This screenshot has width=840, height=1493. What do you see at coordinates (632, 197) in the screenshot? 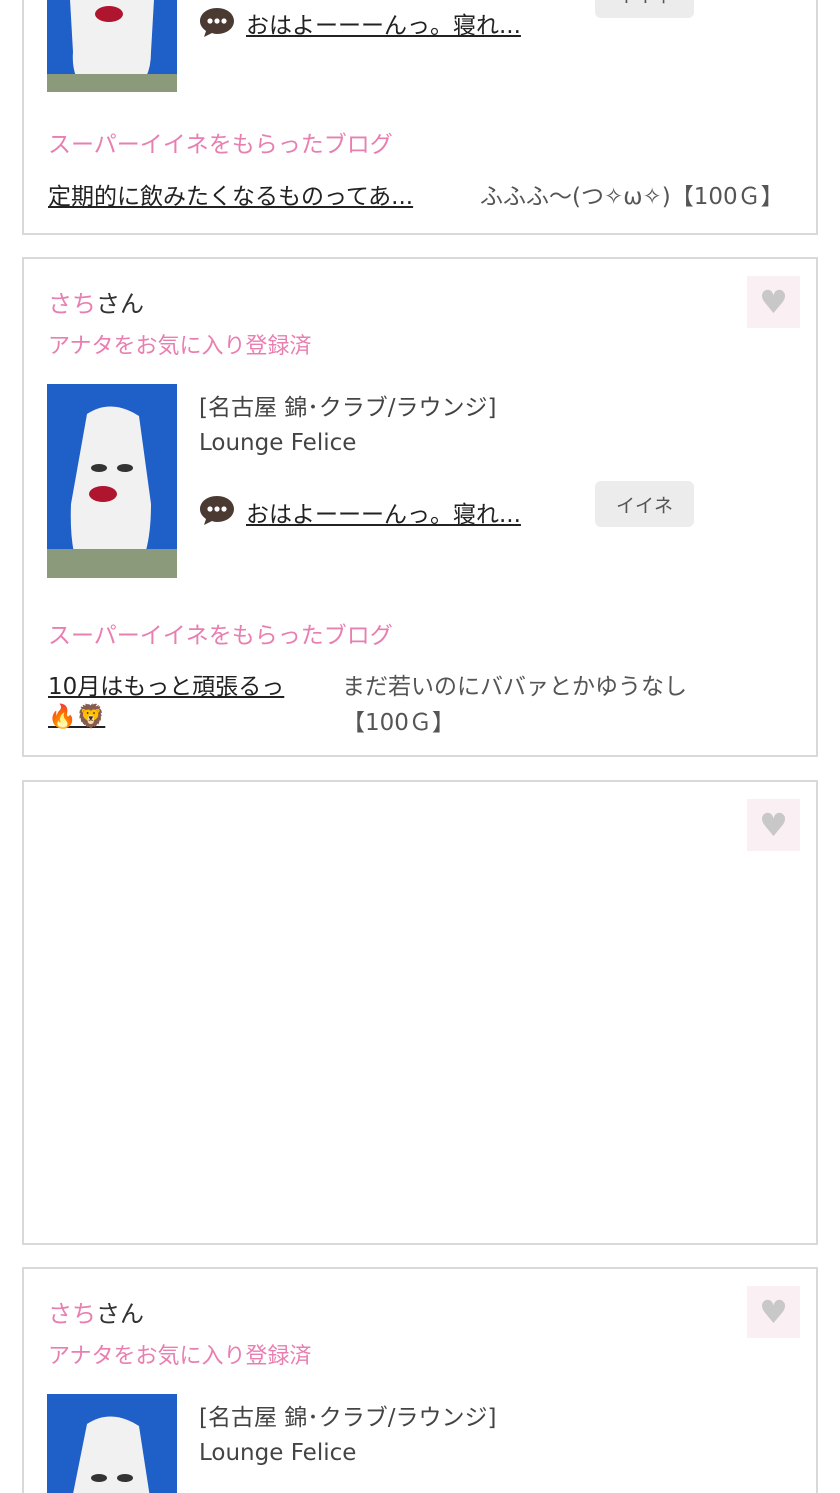
I see `blog-comment: ふふふ〜(つ✧ω✧)【100Ｇ】` at bounding box center [632, 197].